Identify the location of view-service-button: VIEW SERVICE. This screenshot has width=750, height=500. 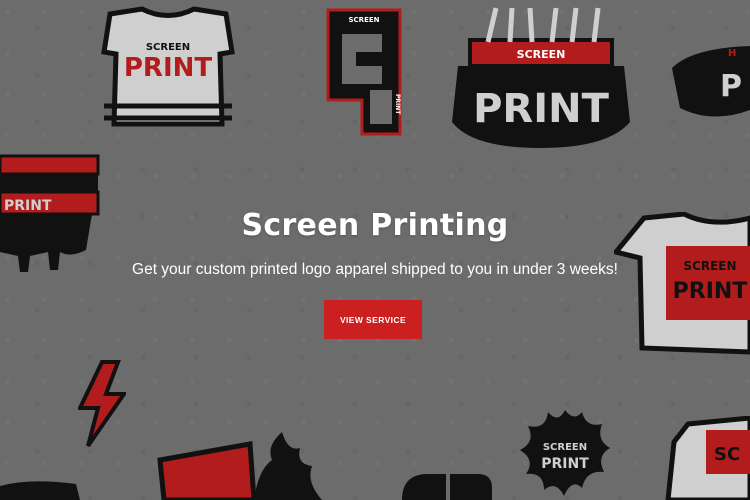
(373, 319).